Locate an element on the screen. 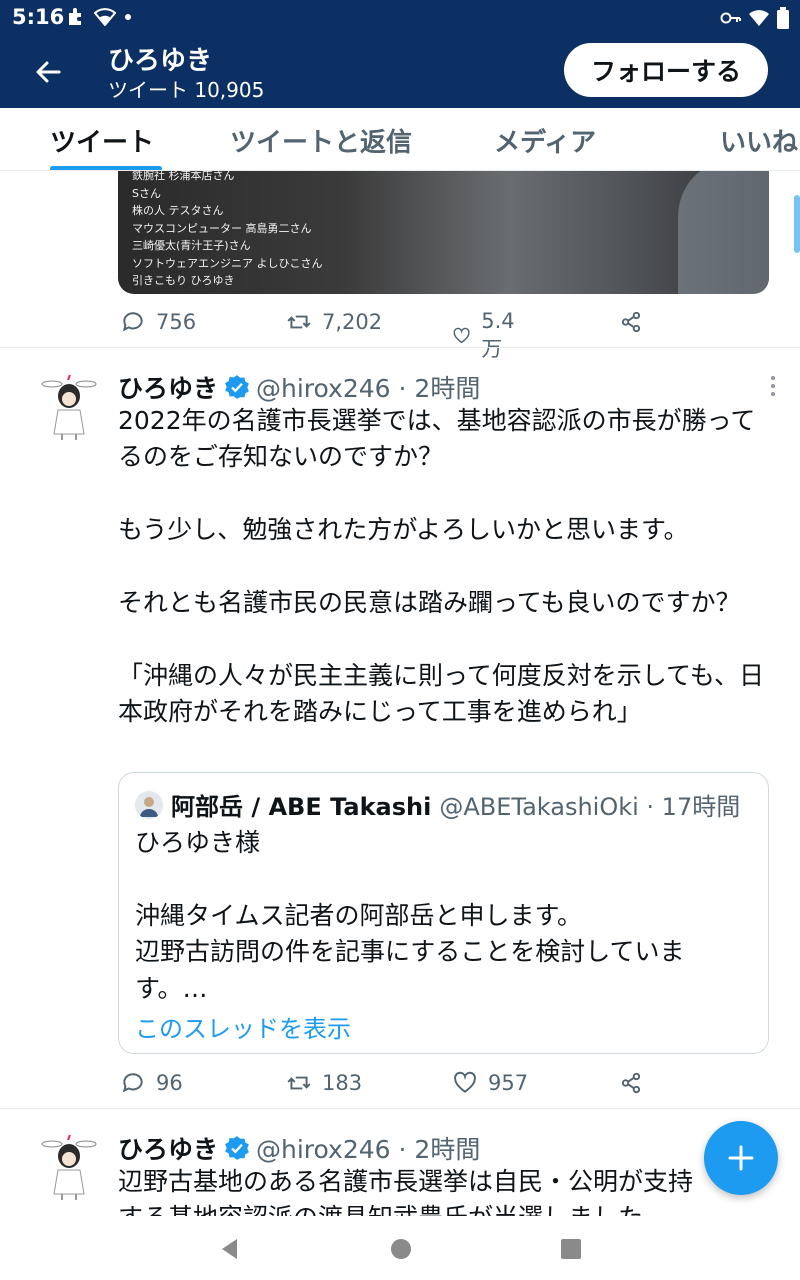 The width and height of the screenshot is (800, 1280). tweet-count: ツイート 10,905 is located at coordinates (186, 90).